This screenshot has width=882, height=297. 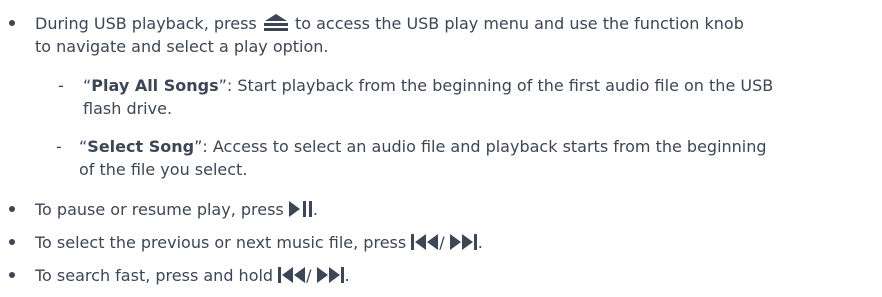 What do you see at coordinates (176, 209) in the screenshot?
I see `pause-resume-text: To pause or resume play, press .` at bounding box center [176, 209].